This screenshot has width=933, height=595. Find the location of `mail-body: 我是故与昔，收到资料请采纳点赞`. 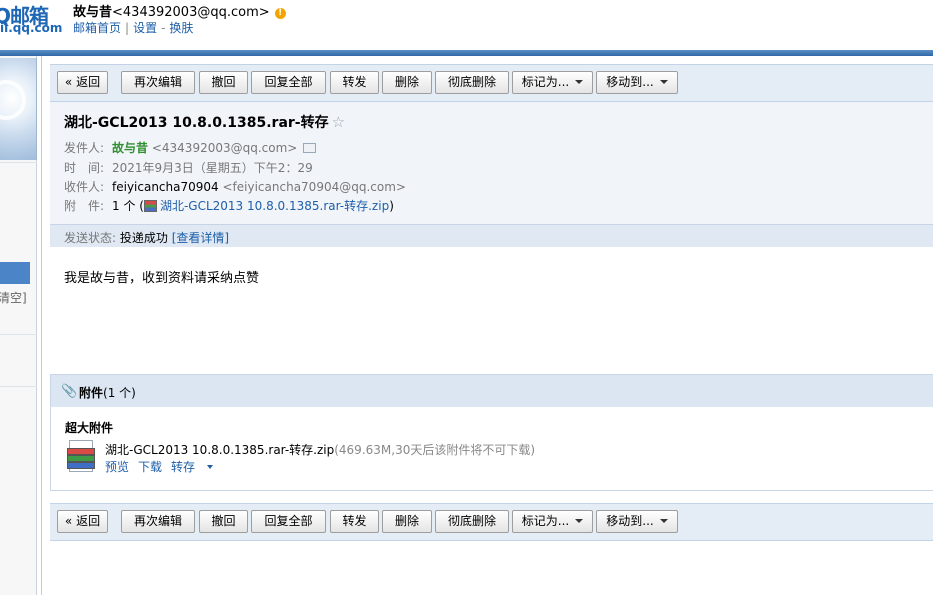

mail-body: 我是故与昔，收到资料请采纳点赞 is located at coordinates (162, 278).